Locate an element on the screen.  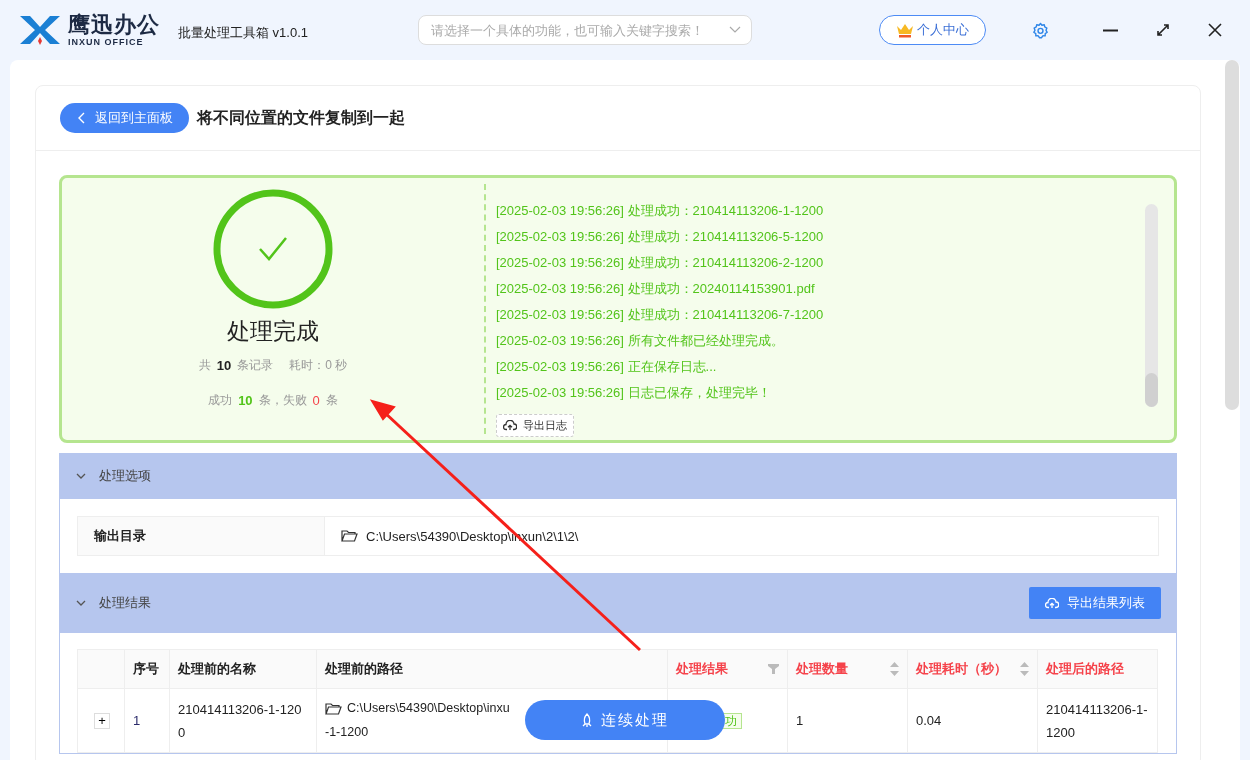
column-header: 处理后的路径 is located at coordinates (1097, 669).